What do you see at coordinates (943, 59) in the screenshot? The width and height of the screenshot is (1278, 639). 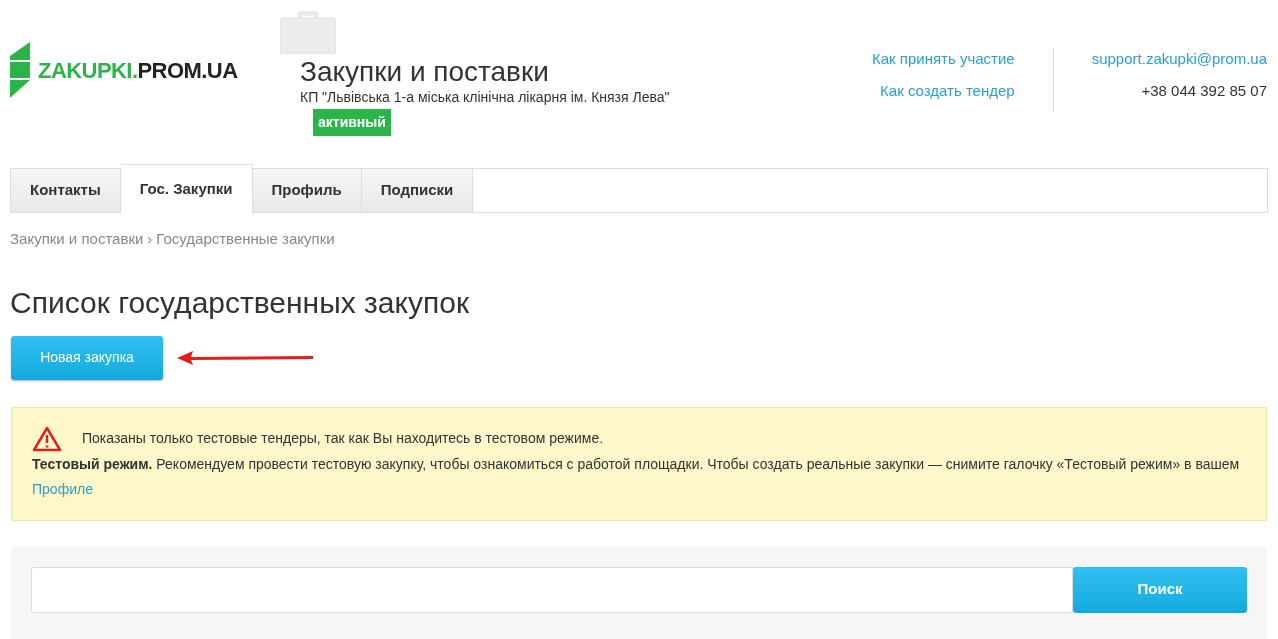 I see `help-link: Как принять участие` at bounding box center [943, 59].